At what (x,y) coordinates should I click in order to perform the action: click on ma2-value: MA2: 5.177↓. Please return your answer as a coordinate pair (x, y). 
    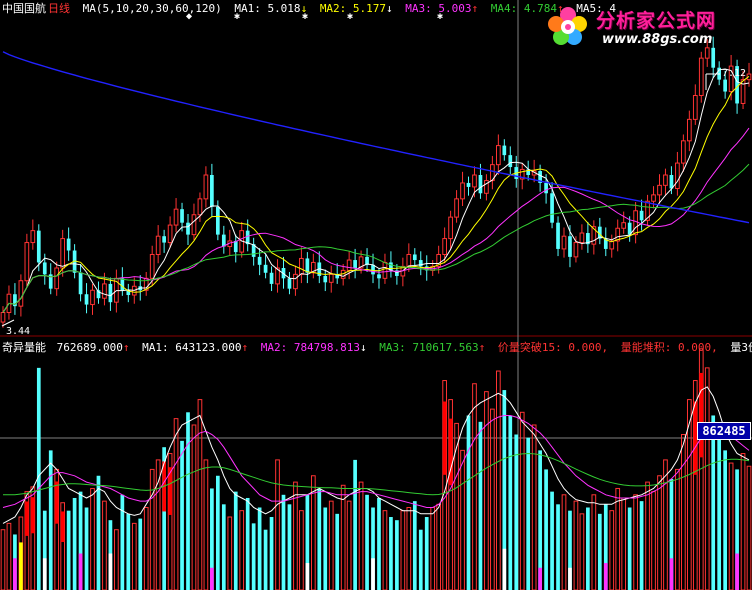
    Looking at the image, I should click on (356, 8).